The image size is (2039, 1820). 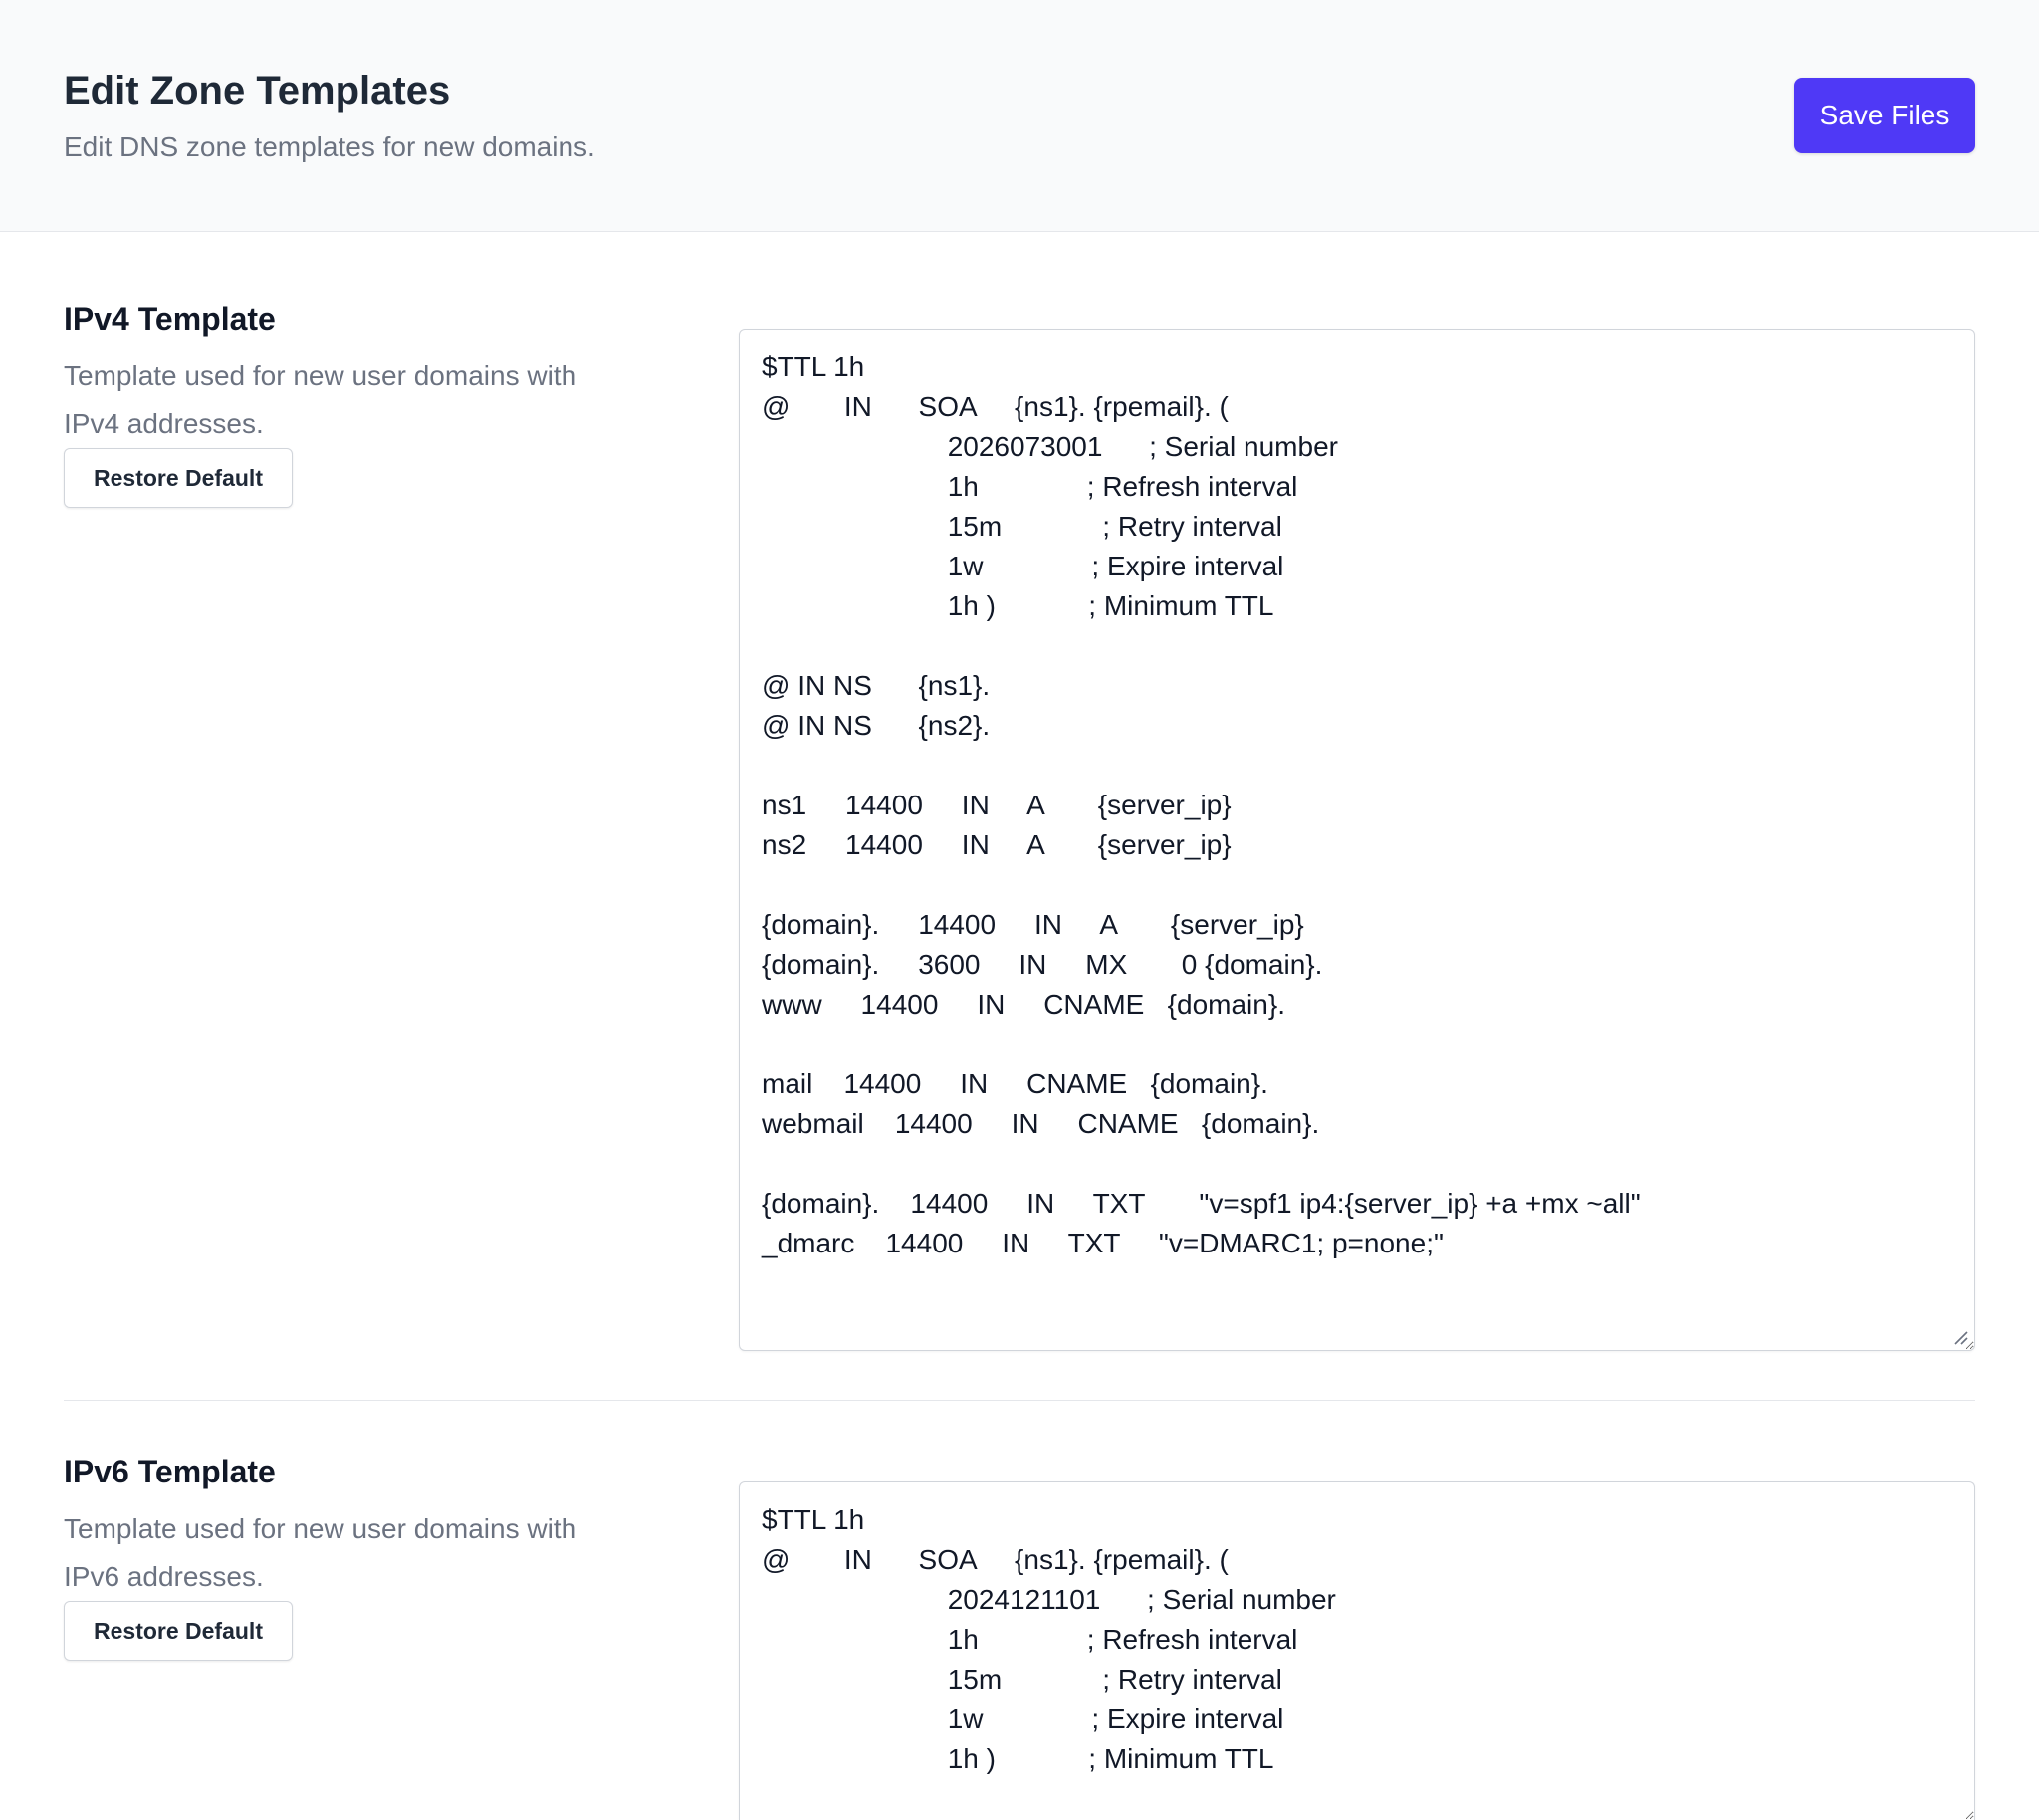 What do you see at coordinates (170, 319) in the screenshot?
I see `ipv4-section-title: IPv4 Template` at bounding box center [170, 319].